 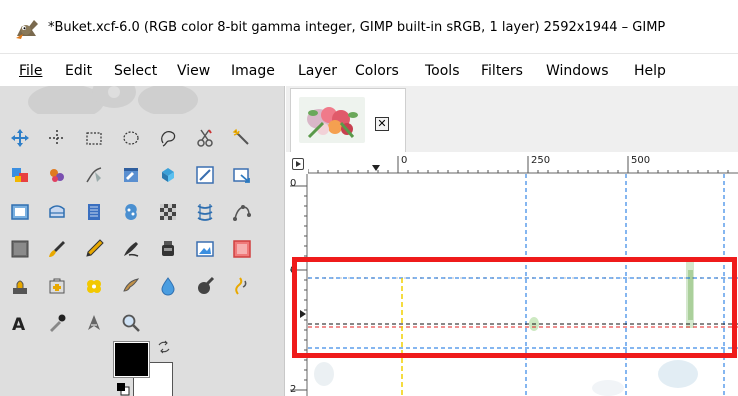 What do you see at coordinates (253, 71) in the screenshot?
I see `menu-image: Image` at bounding box center [253, 71].